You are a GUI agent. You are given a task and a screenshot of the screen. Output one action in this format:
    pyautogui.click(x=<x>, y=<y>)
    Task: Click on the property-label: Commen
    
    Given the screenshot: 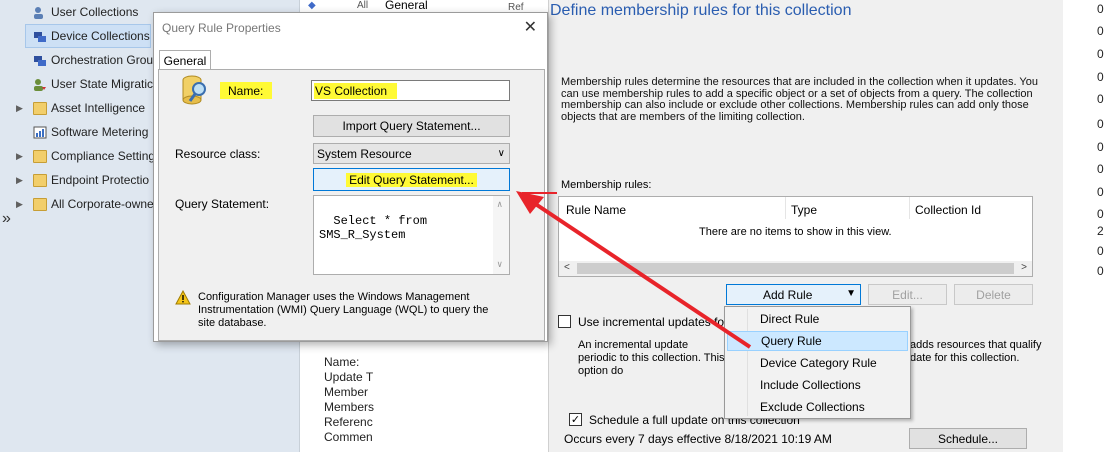 What is the action you would take?
    pyautogui.click(x=348, y=437)
    